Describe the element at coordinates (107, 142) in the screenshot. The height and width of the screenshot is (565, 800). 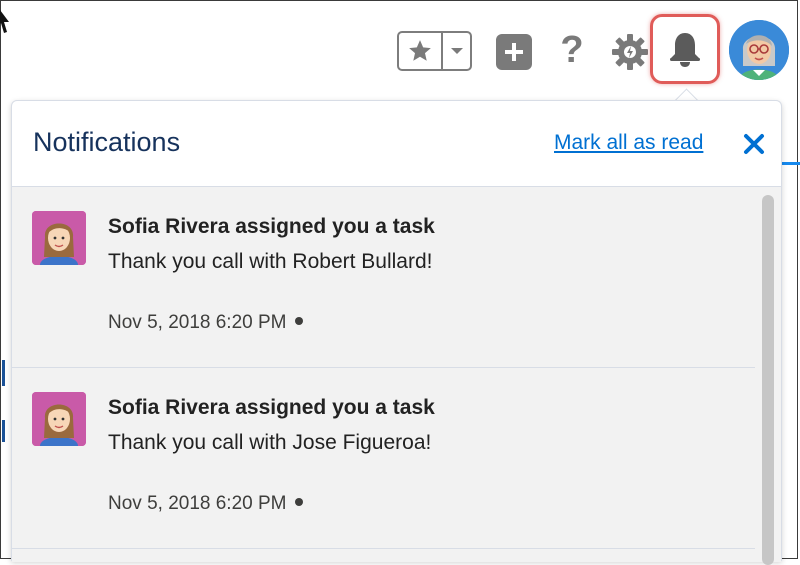
I see `panel-title: Notifications` at that location.